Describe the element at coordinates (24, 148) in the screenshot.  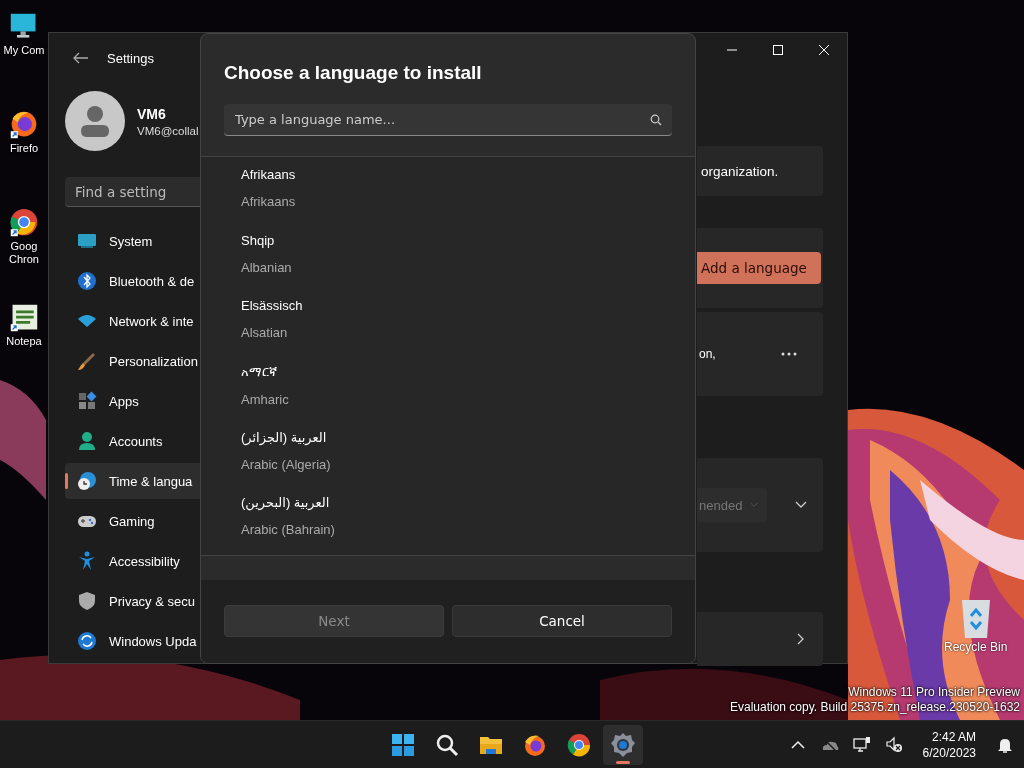
I see `icon-label: Firefo` at that location.